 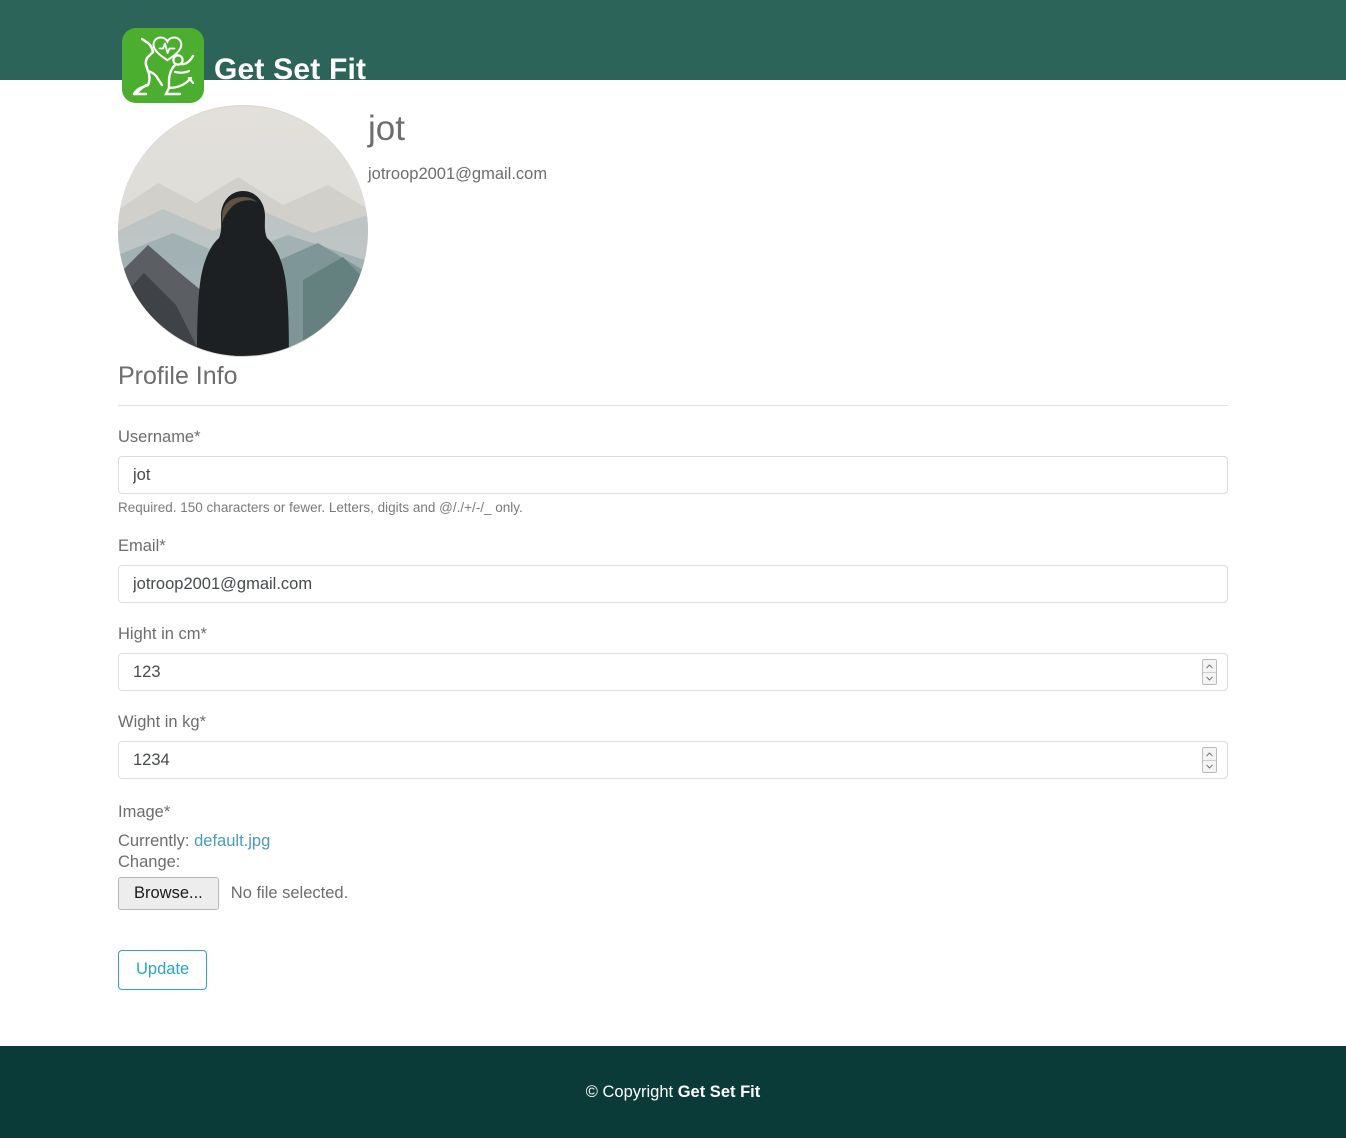 What do you see at coordinates (154, 841) in the screenshot?
I see `currently-prefix: Currently:` at bounding box center [154, 841].